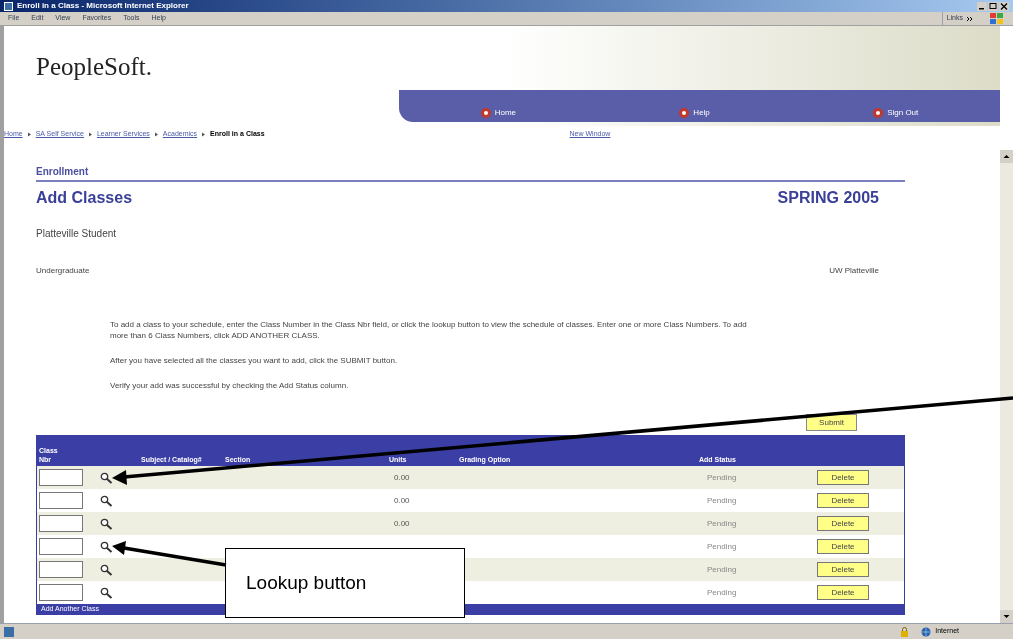 The width and height of the screenshot is (1013, 639). I want to click on chevron-icon, so click(970, 18).